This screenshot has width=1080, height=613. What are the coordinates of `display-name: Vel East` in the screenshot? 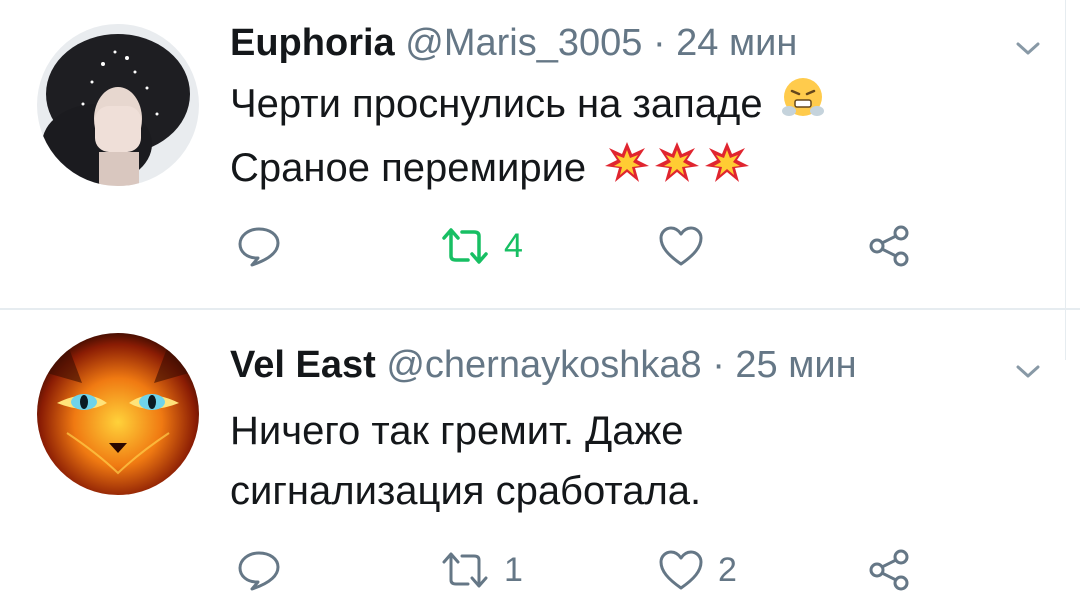 It's located at (303, 365).